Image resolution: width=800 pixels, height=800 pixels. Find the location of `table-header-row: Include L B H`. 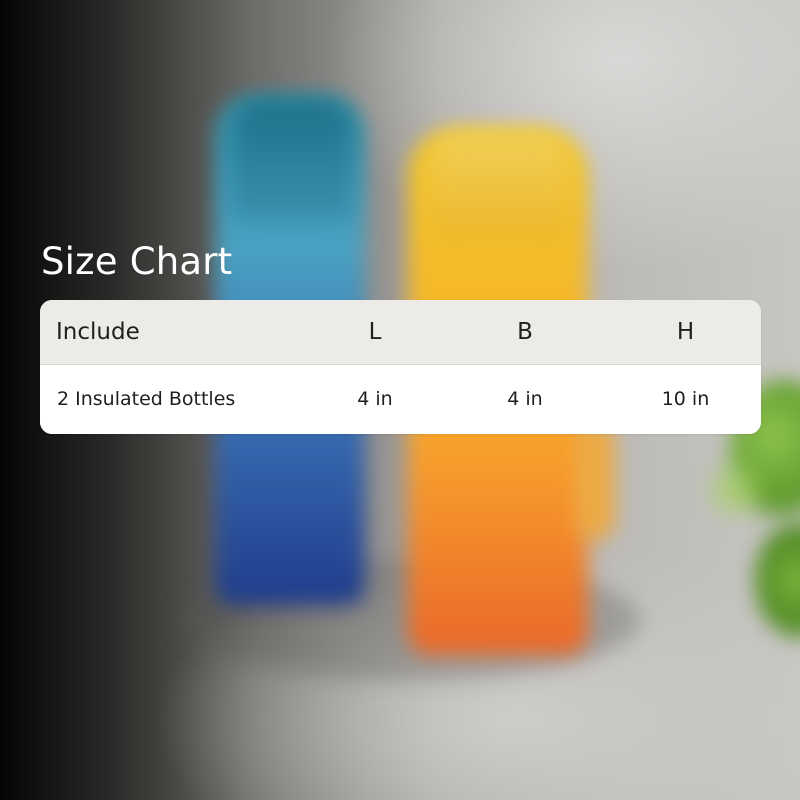

table-header-row: Include L B H is located at coordinates (400, 332).